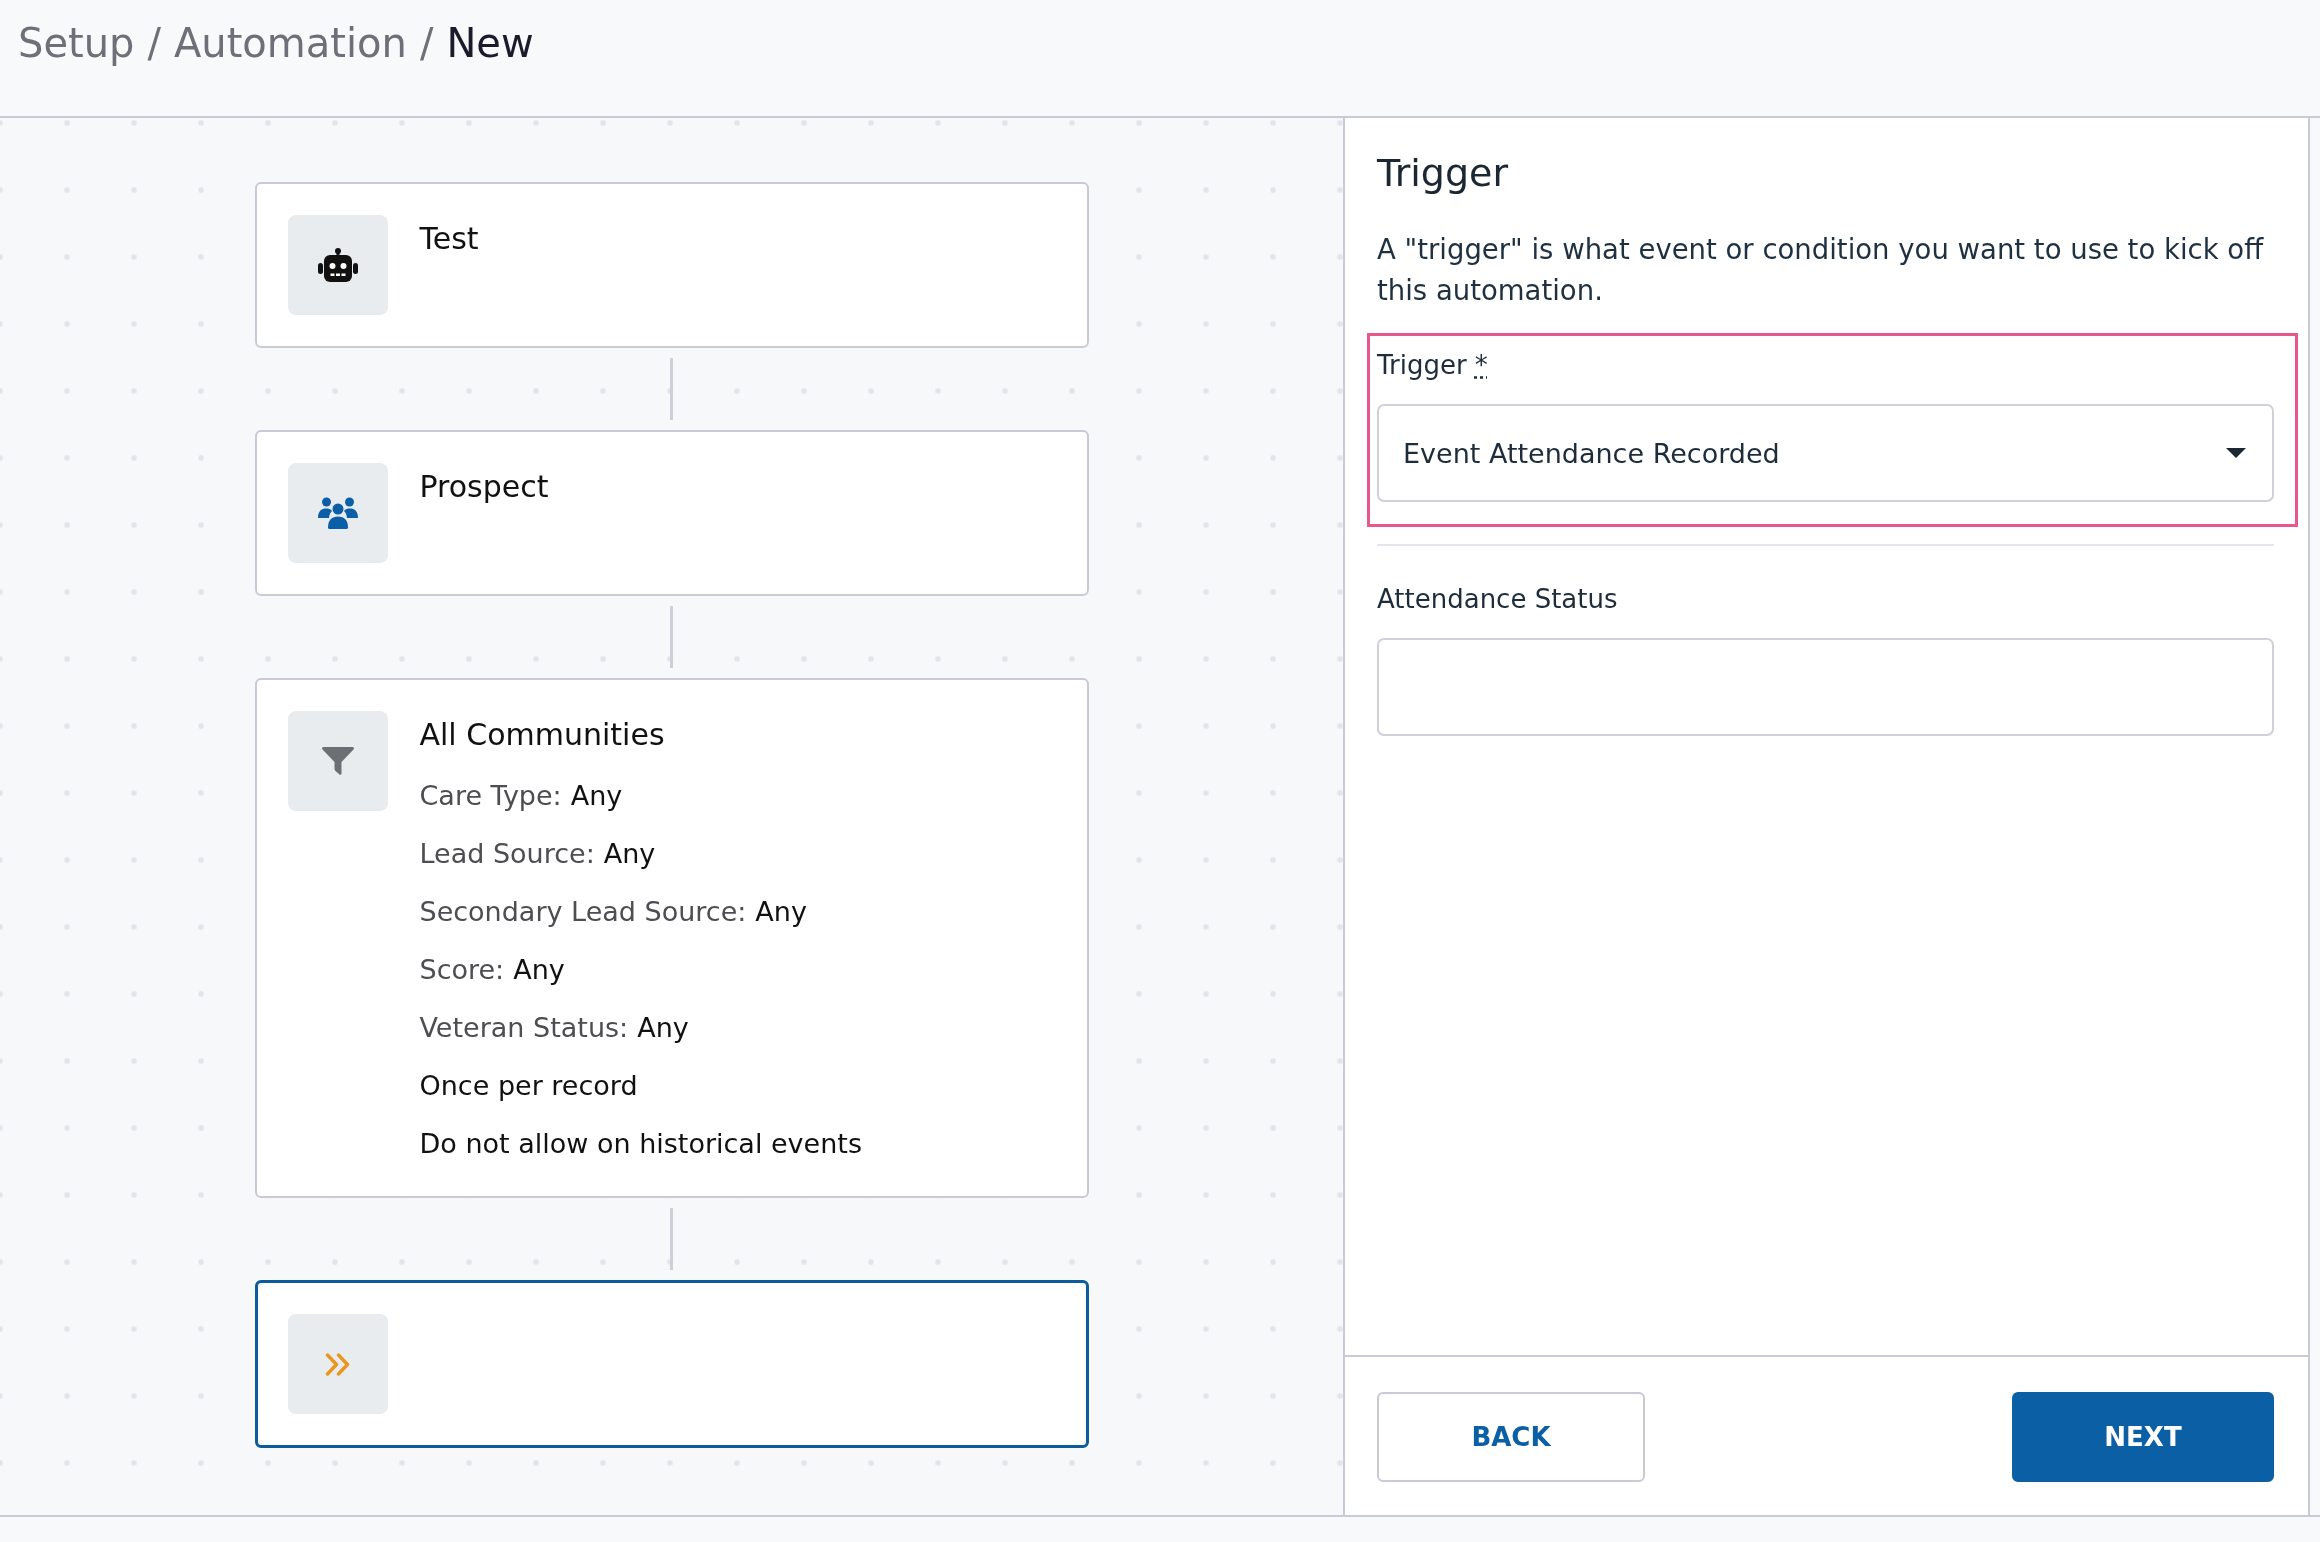 This screenshot has width=2320, height=1542. What do you see at coordinates (337, 761) in the screenshot?
I see `funnel-icon` at bounding box center [337, 761].